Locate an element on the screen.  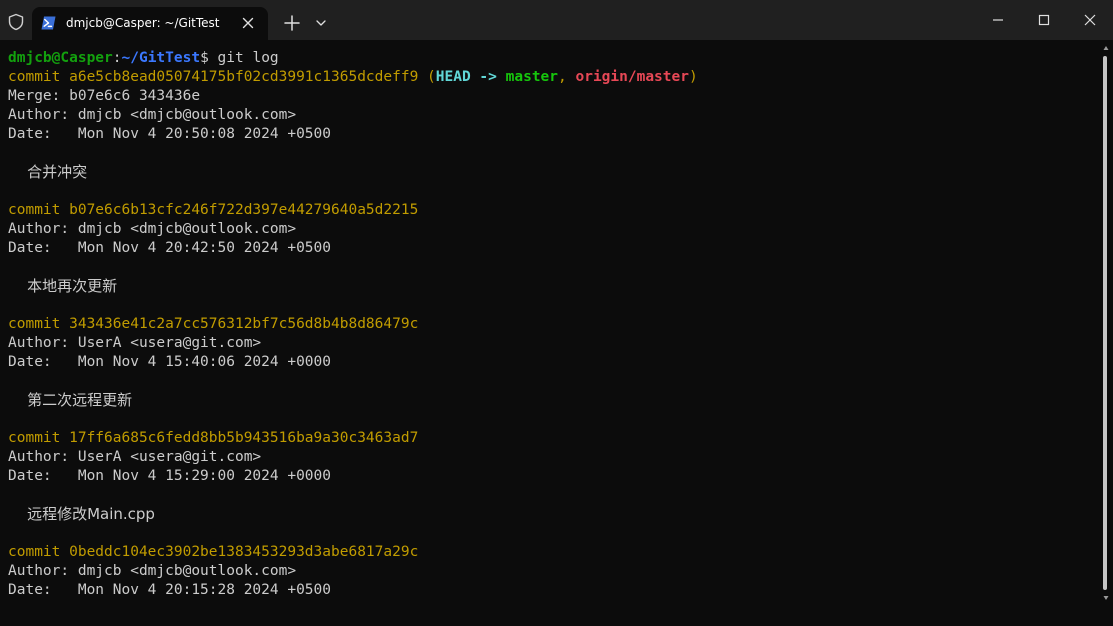
shield-icon is located at coordinates (16, 22).